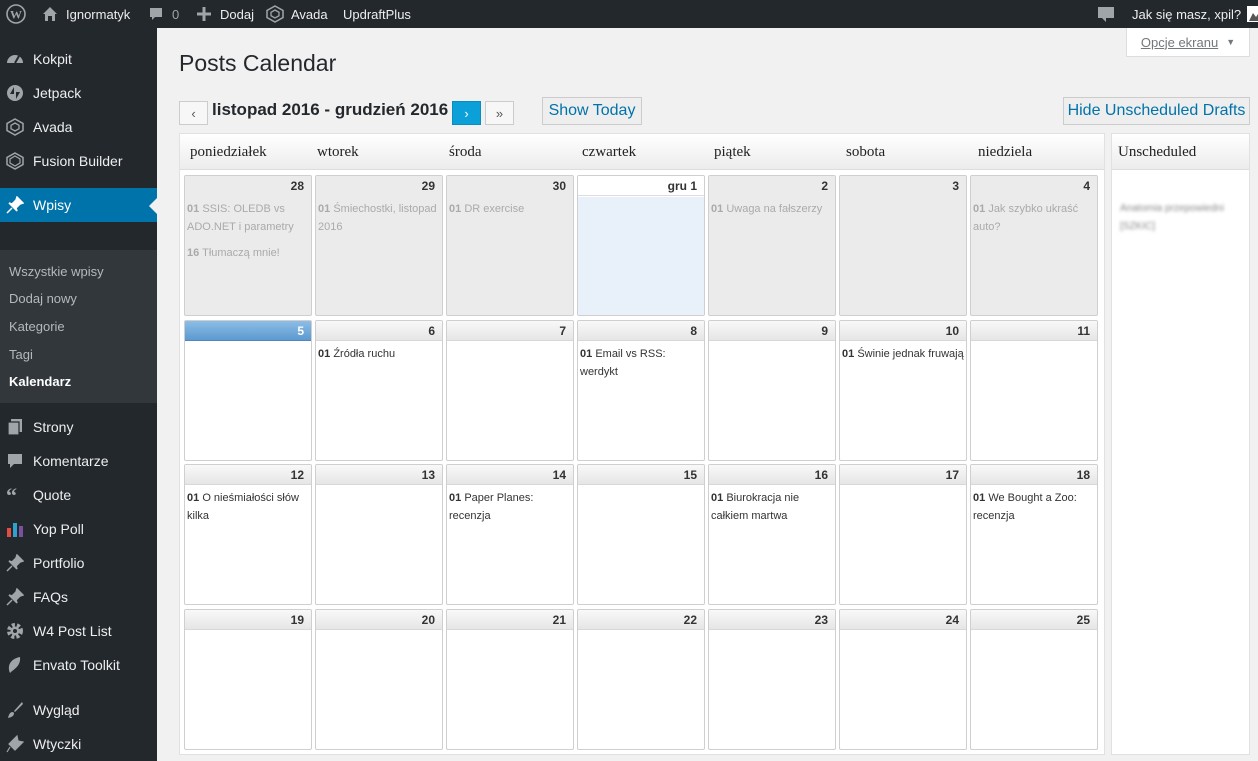 The image size is (1258, 761). I want to click on post-title: Email vs RSS: werdykt, so click(623, 363).